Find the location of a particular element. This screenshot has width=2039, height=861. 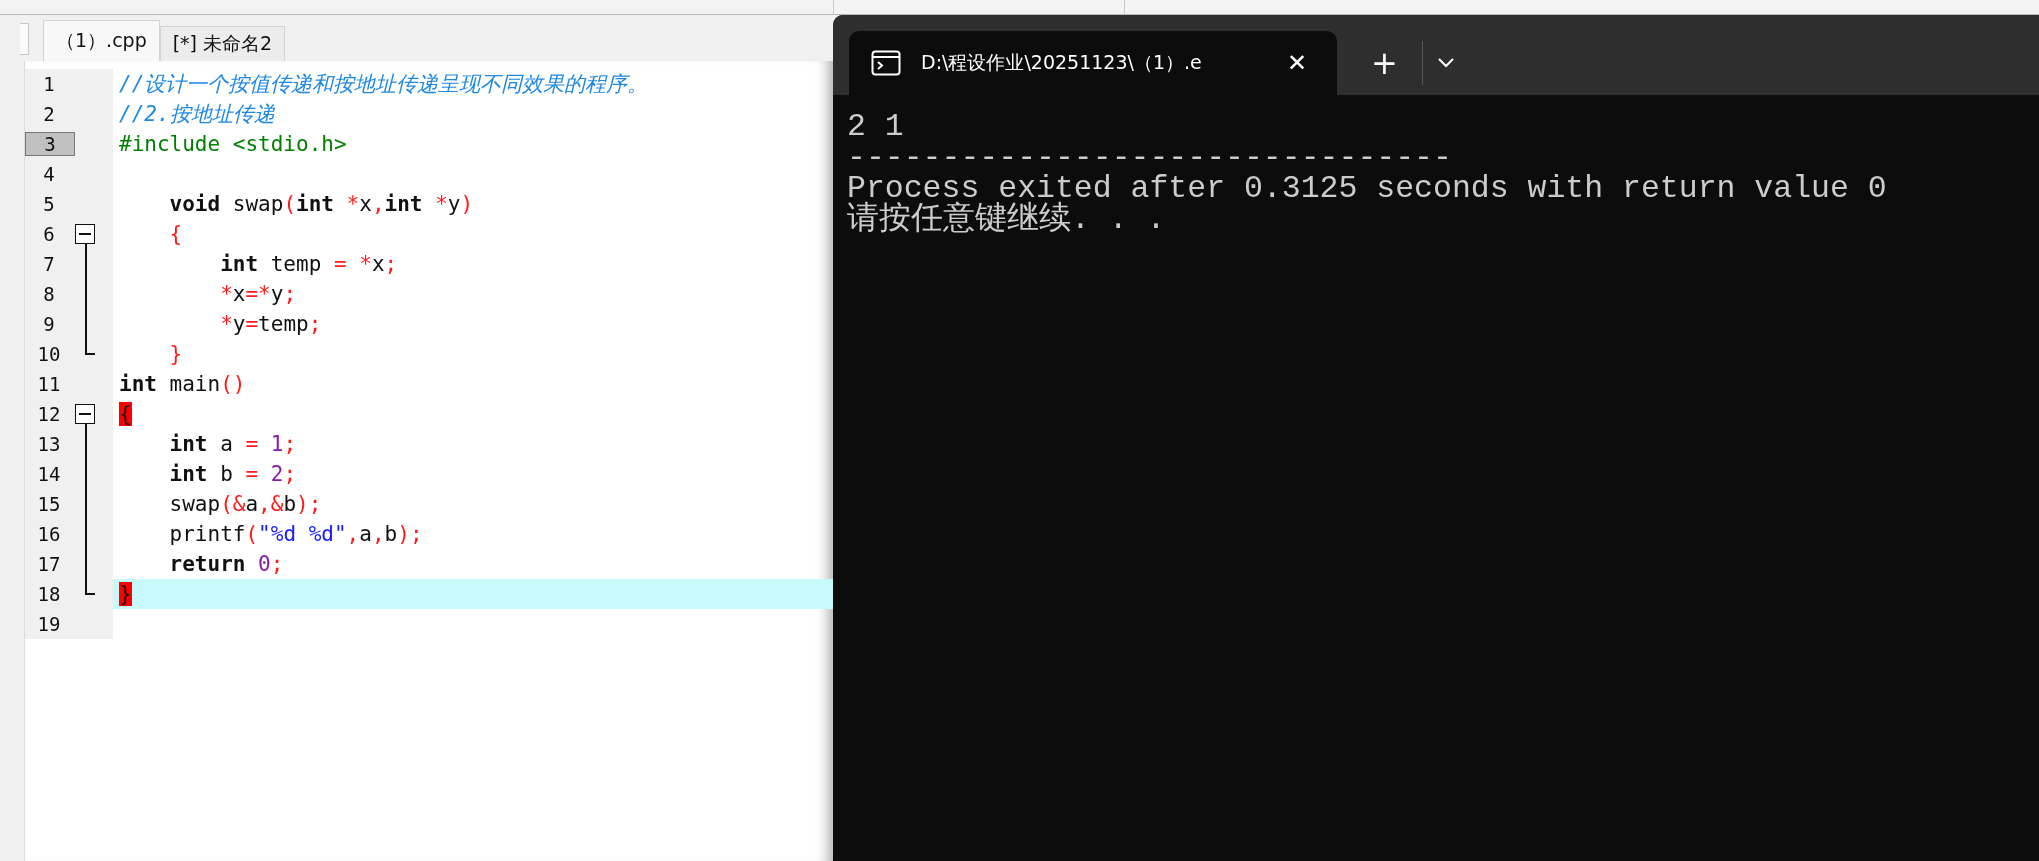

line-number: 6 is located at coordinates (49, 234).